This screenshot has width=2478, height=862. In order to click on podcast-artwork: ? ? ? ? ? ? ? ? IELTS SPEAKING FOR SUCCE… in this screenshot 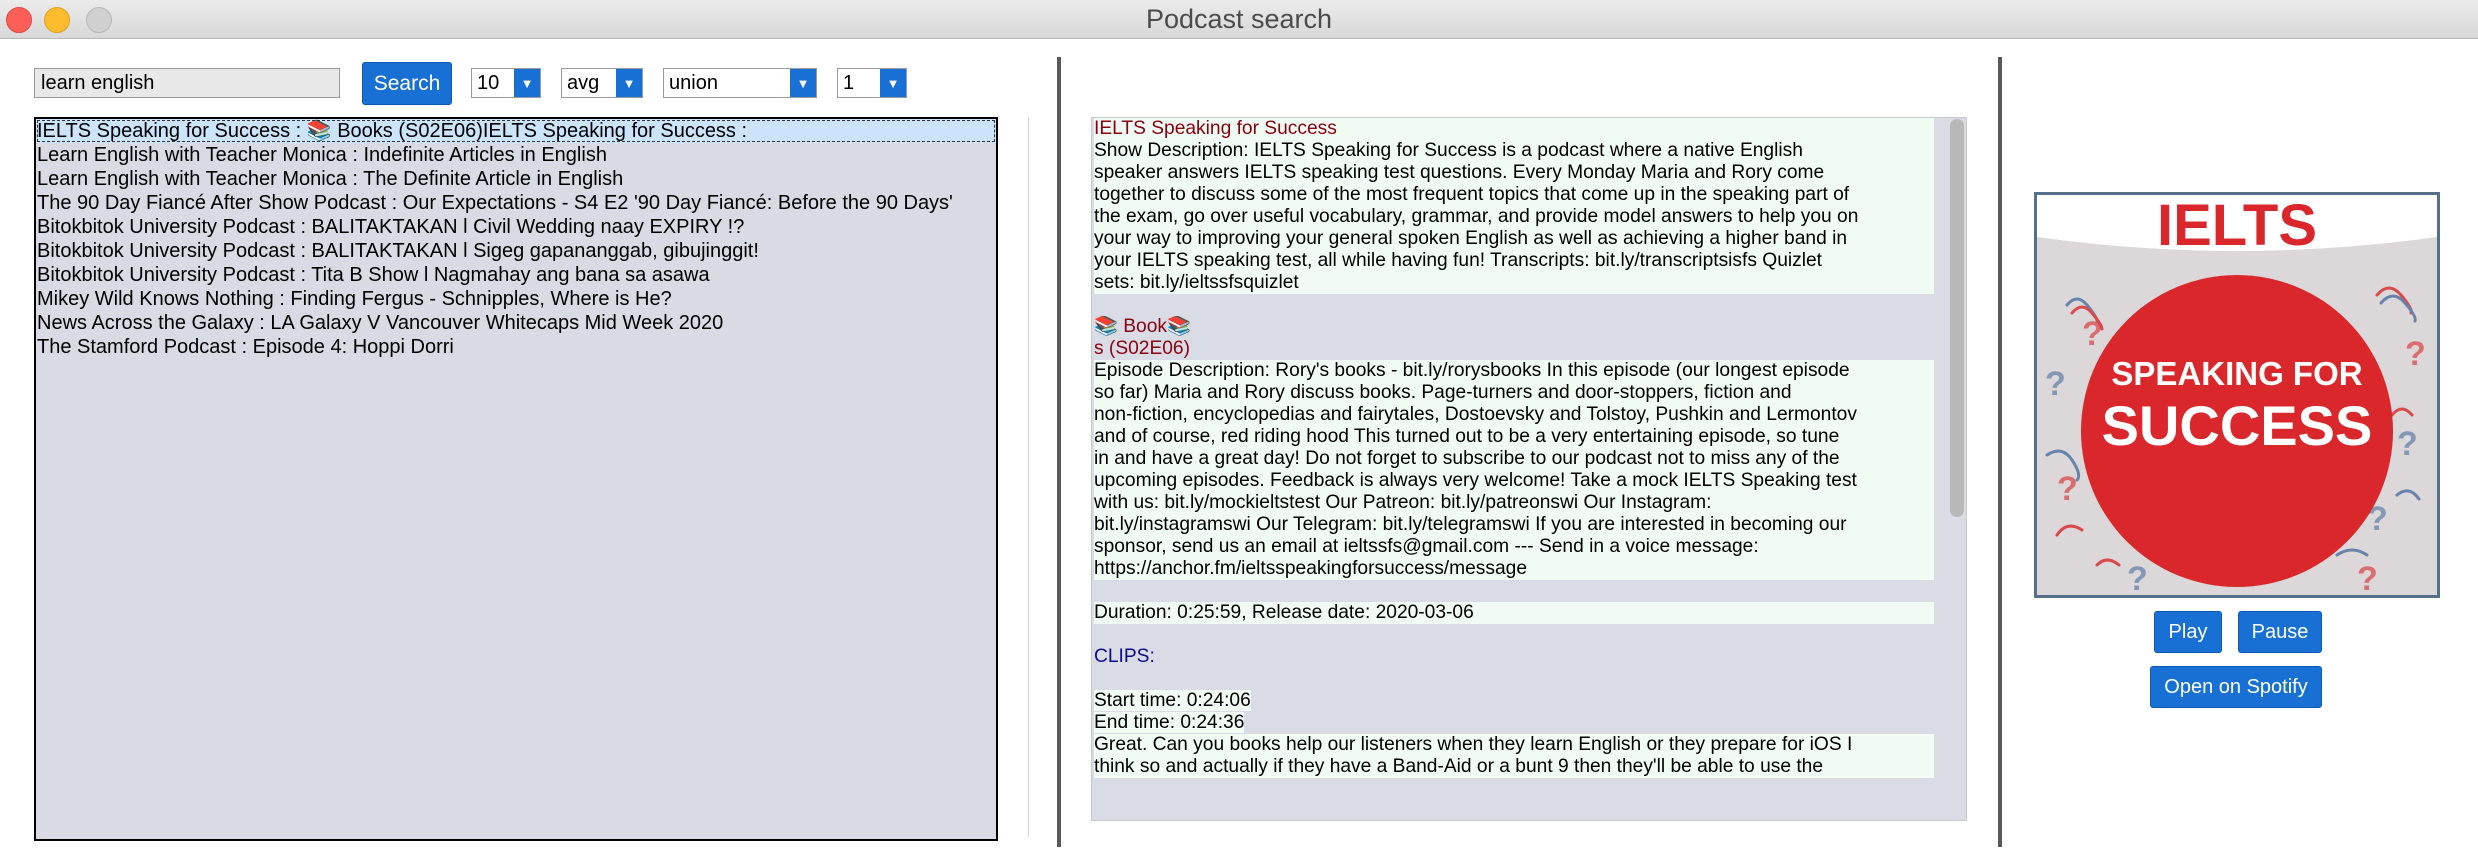, I will do `click(2237, 395)`.